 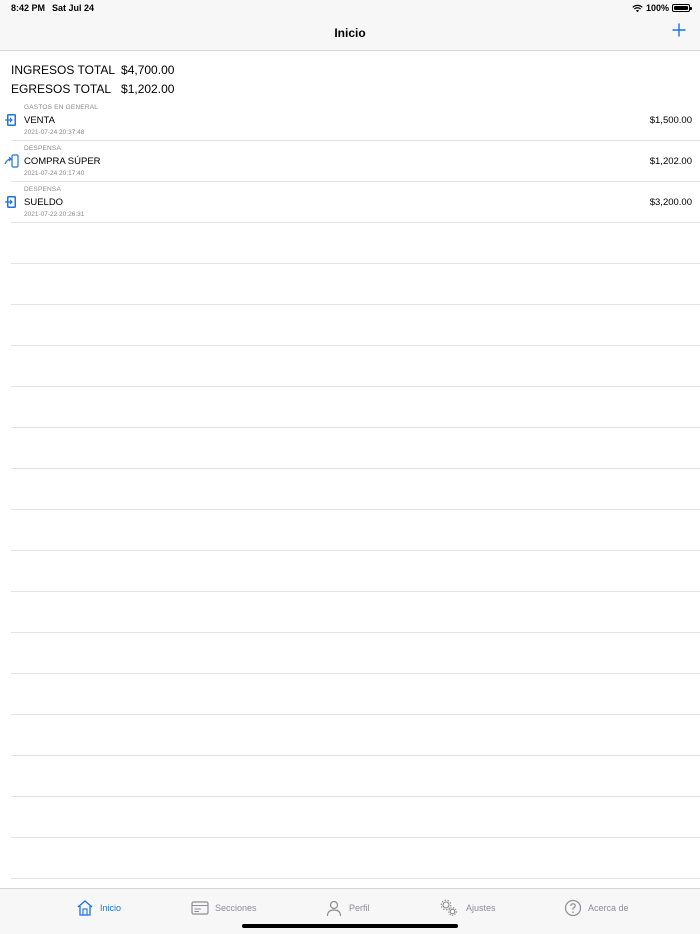 What do you see at coordinates (350, 8) in the screenshot?
I see `status-bar: 8:42 PM Sat Jul 24 100%` at bounding box center [350, 8].